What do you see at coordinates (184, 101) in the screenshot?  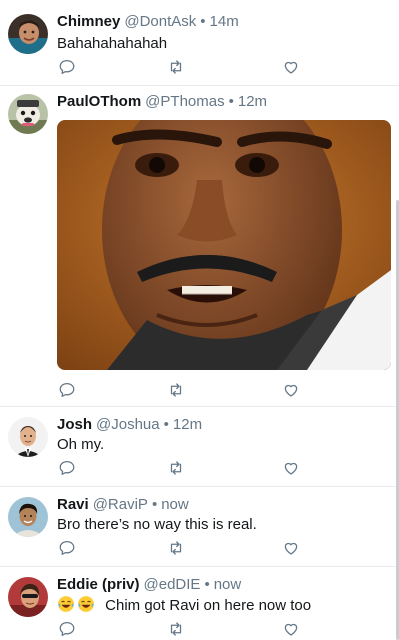 I see `user-handle: @PThomas` at bounding box center [184, 101].